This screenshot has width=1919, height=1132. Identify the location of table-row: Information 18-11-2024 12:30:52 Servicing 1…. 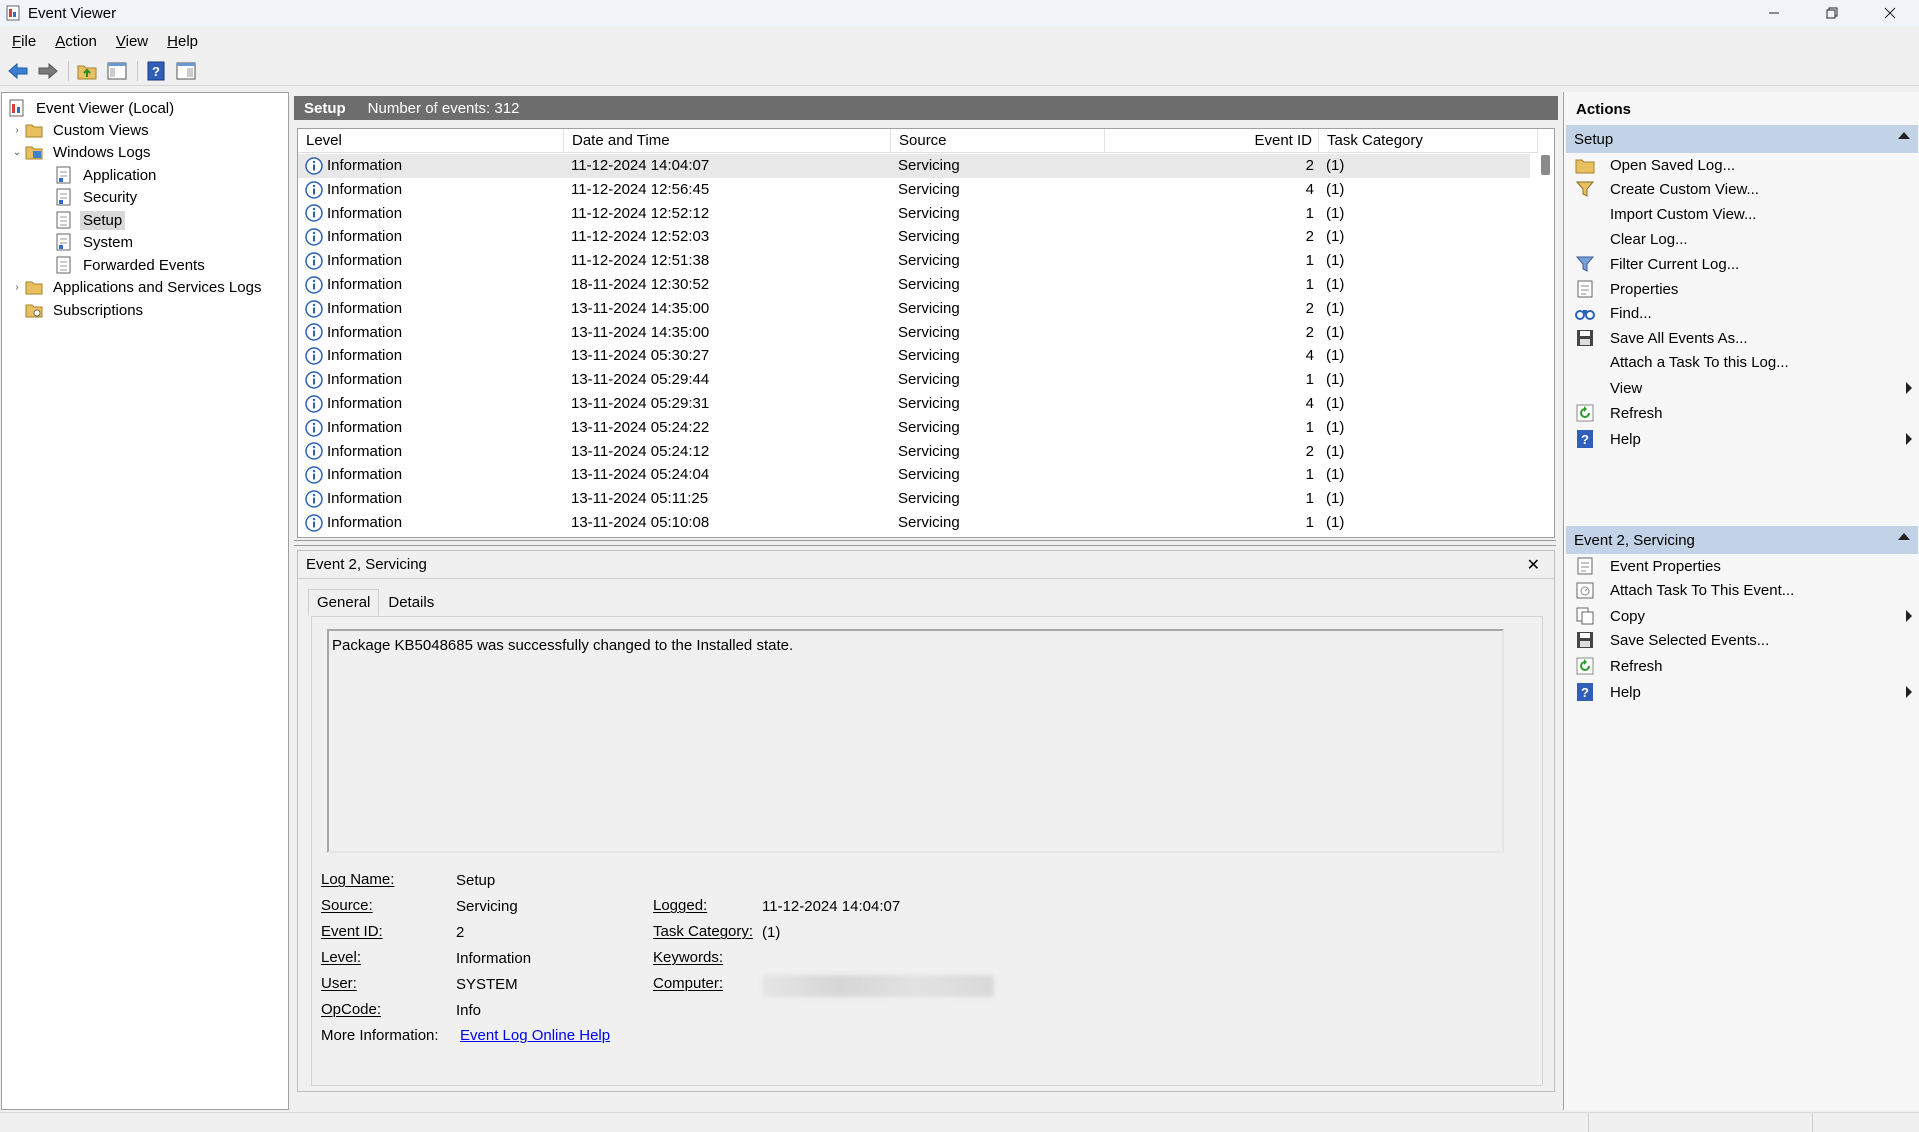
(914, 285).